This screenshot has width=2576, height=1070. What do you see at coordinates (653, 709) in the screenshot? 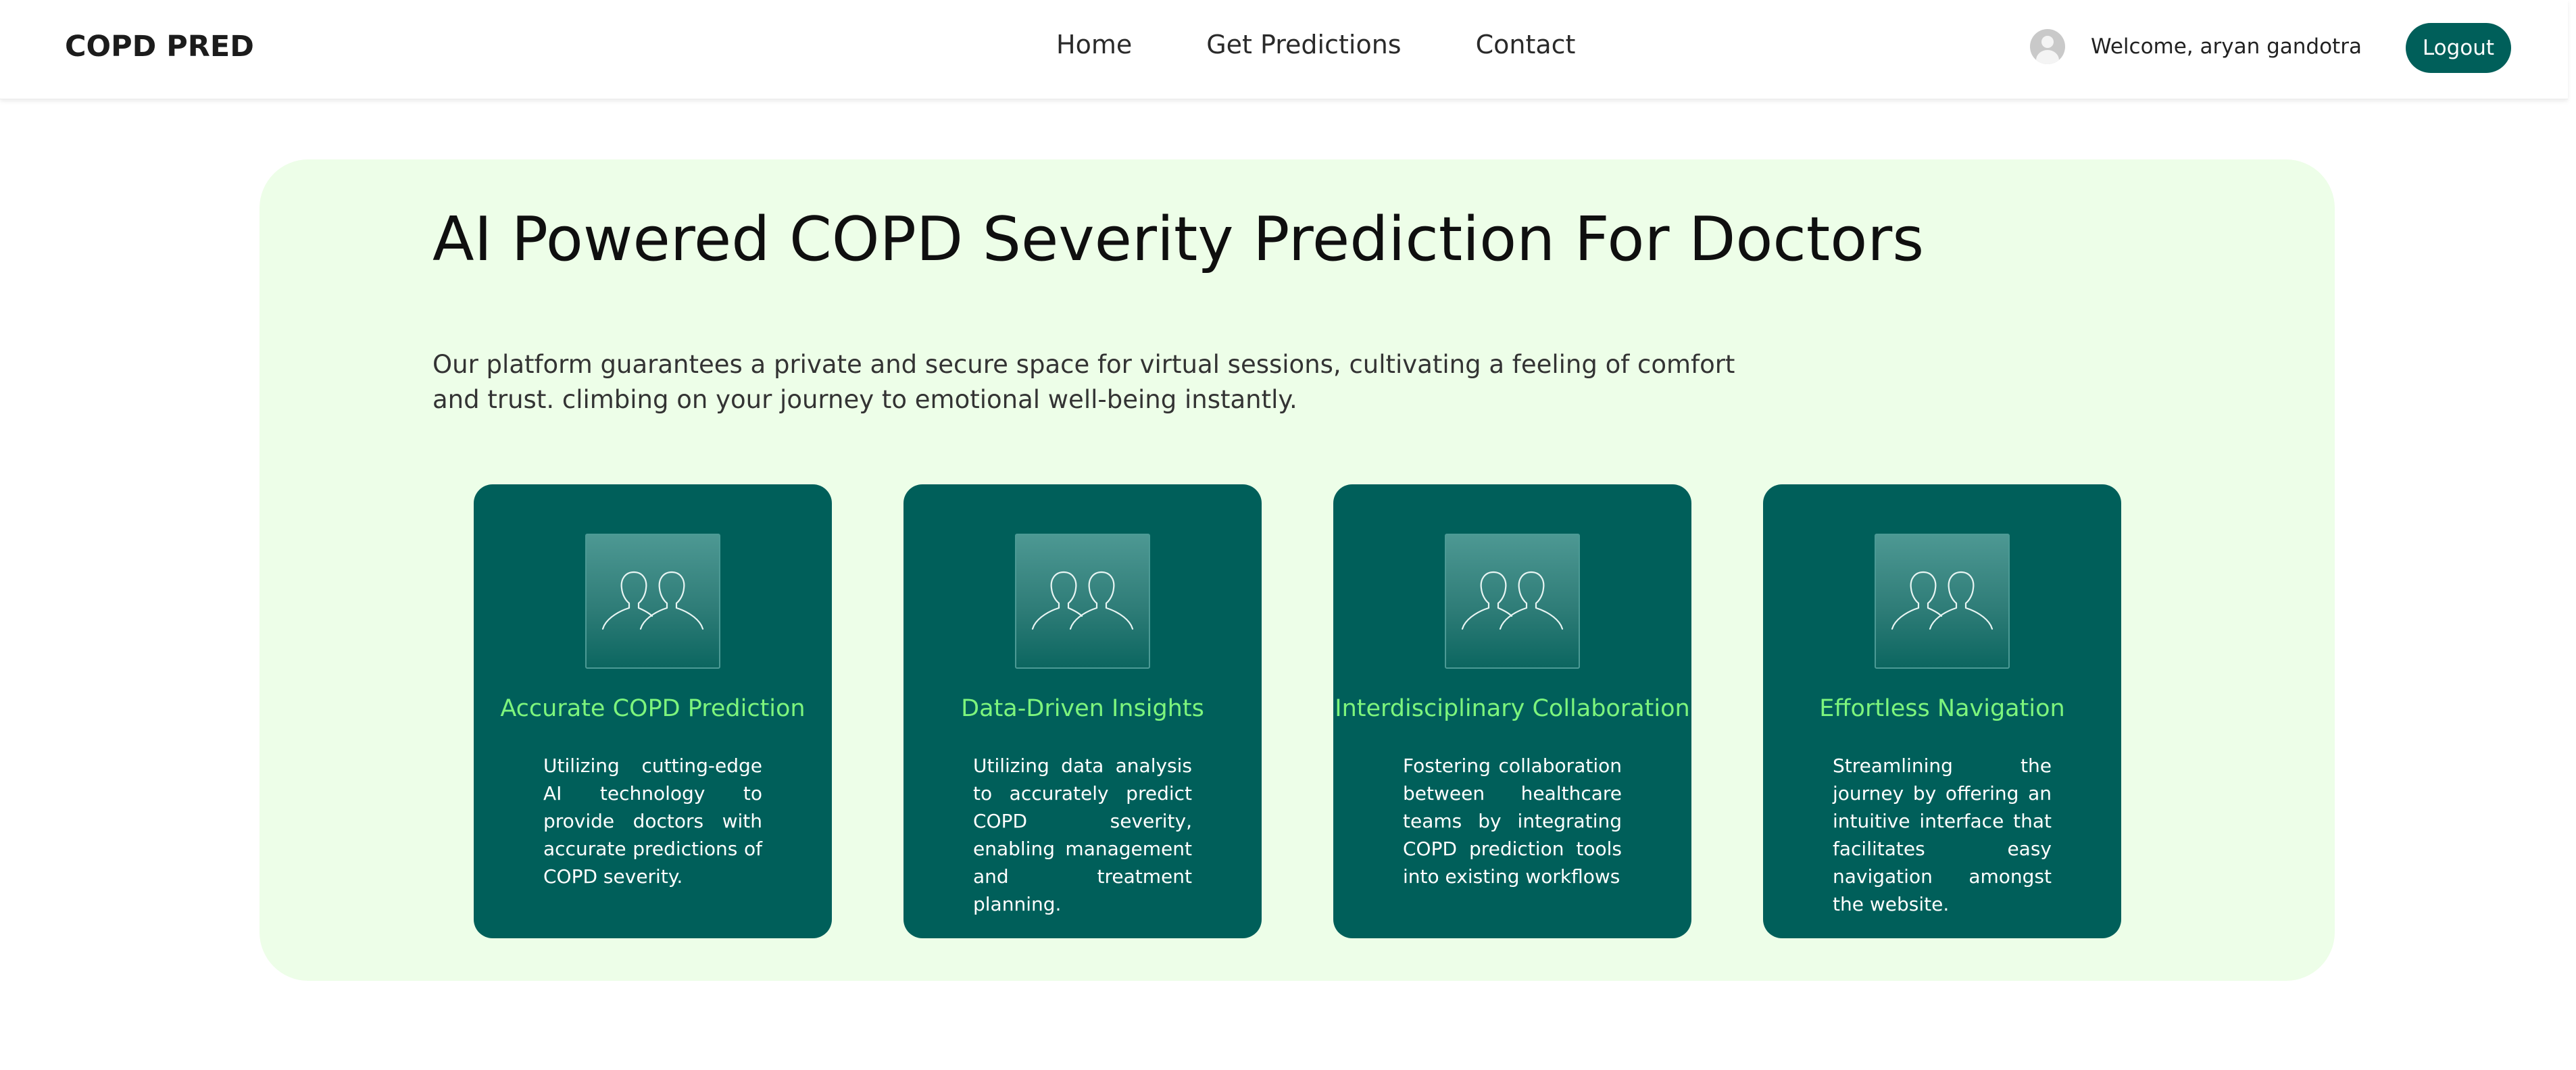
I see `feature-card-title: Accurate COPD Prediction` at bounding box center [653, 709].